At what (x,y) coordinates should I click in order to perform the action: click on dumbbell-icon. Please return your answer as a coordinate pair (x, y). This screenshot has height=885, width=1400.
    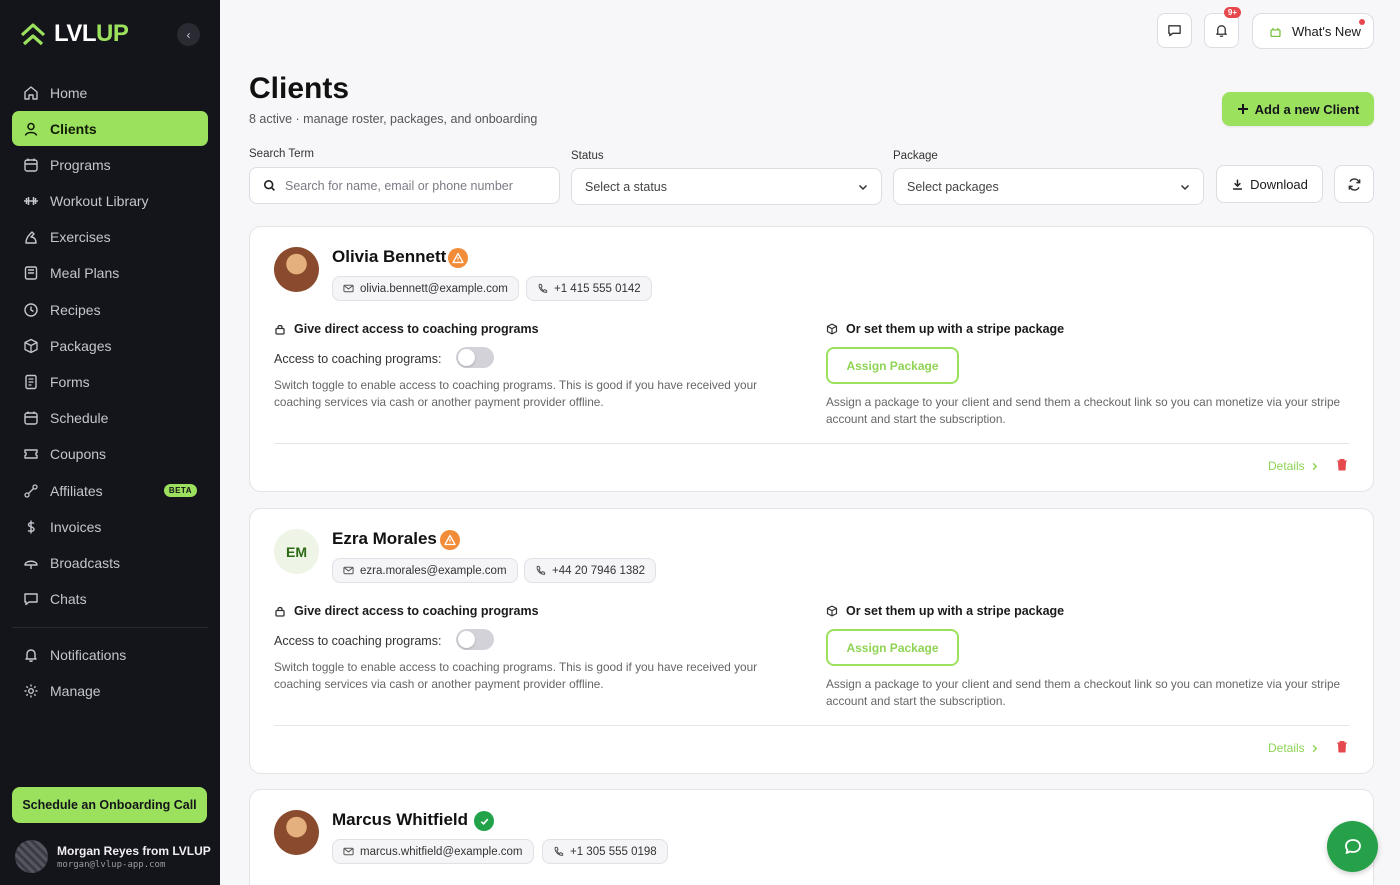
    Looking at the image, I should click on (31, 201).